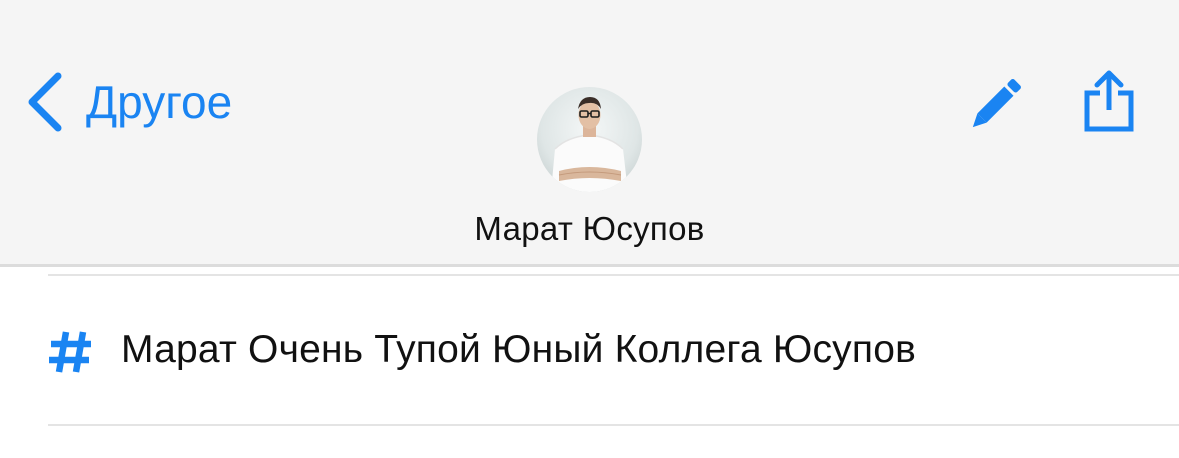 The image size is (1179, 458). I want to click on contact-name: Марат Юсупов, so click(589, 228).